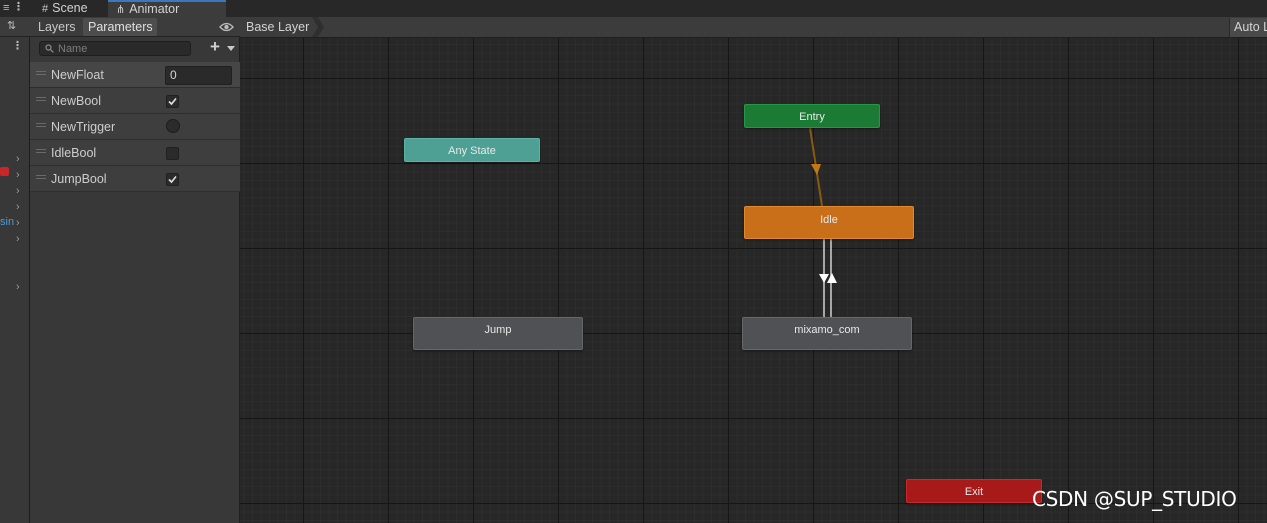  I want to click on state-node-mixamo-com: mixamo_com, so click(827, 333).